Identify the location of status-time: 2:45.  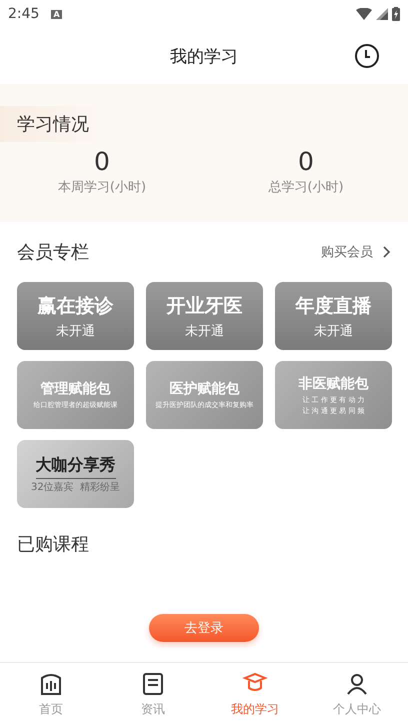
(24, 14).